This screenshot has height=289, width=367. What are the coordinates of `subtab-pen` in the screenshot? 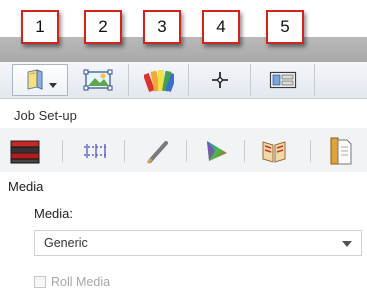 It's located at (158, 151).